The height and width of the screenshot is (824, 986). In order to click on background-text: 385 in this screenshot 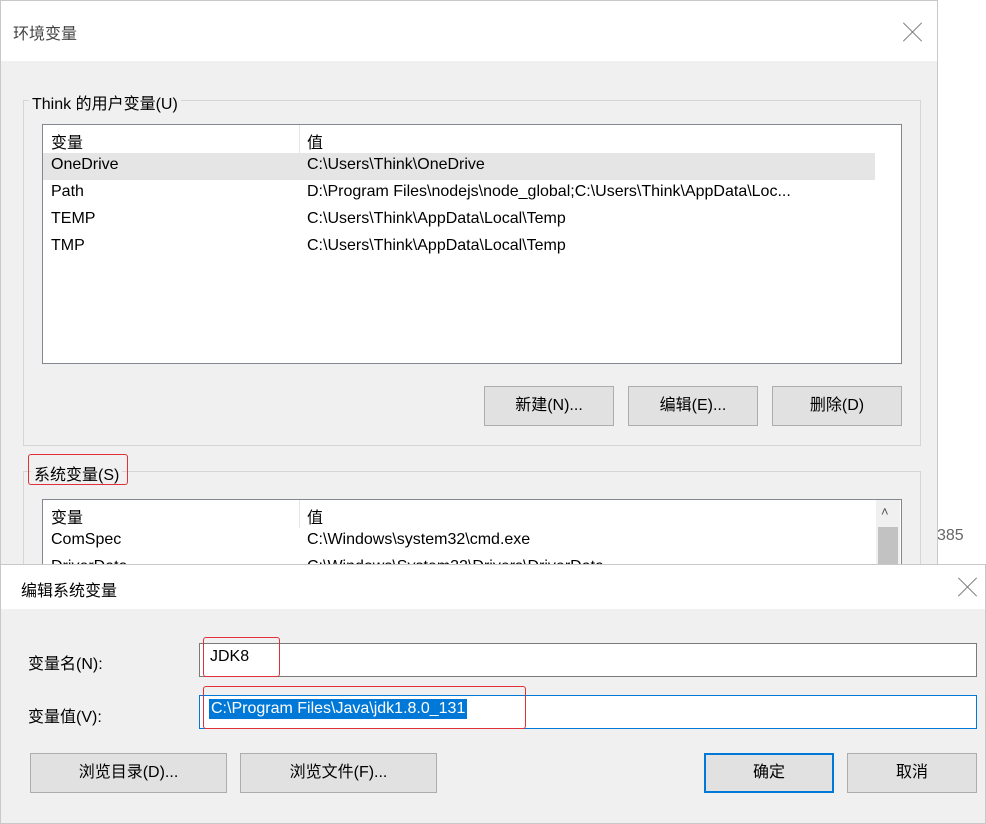, I will do `click(950, 535)`.